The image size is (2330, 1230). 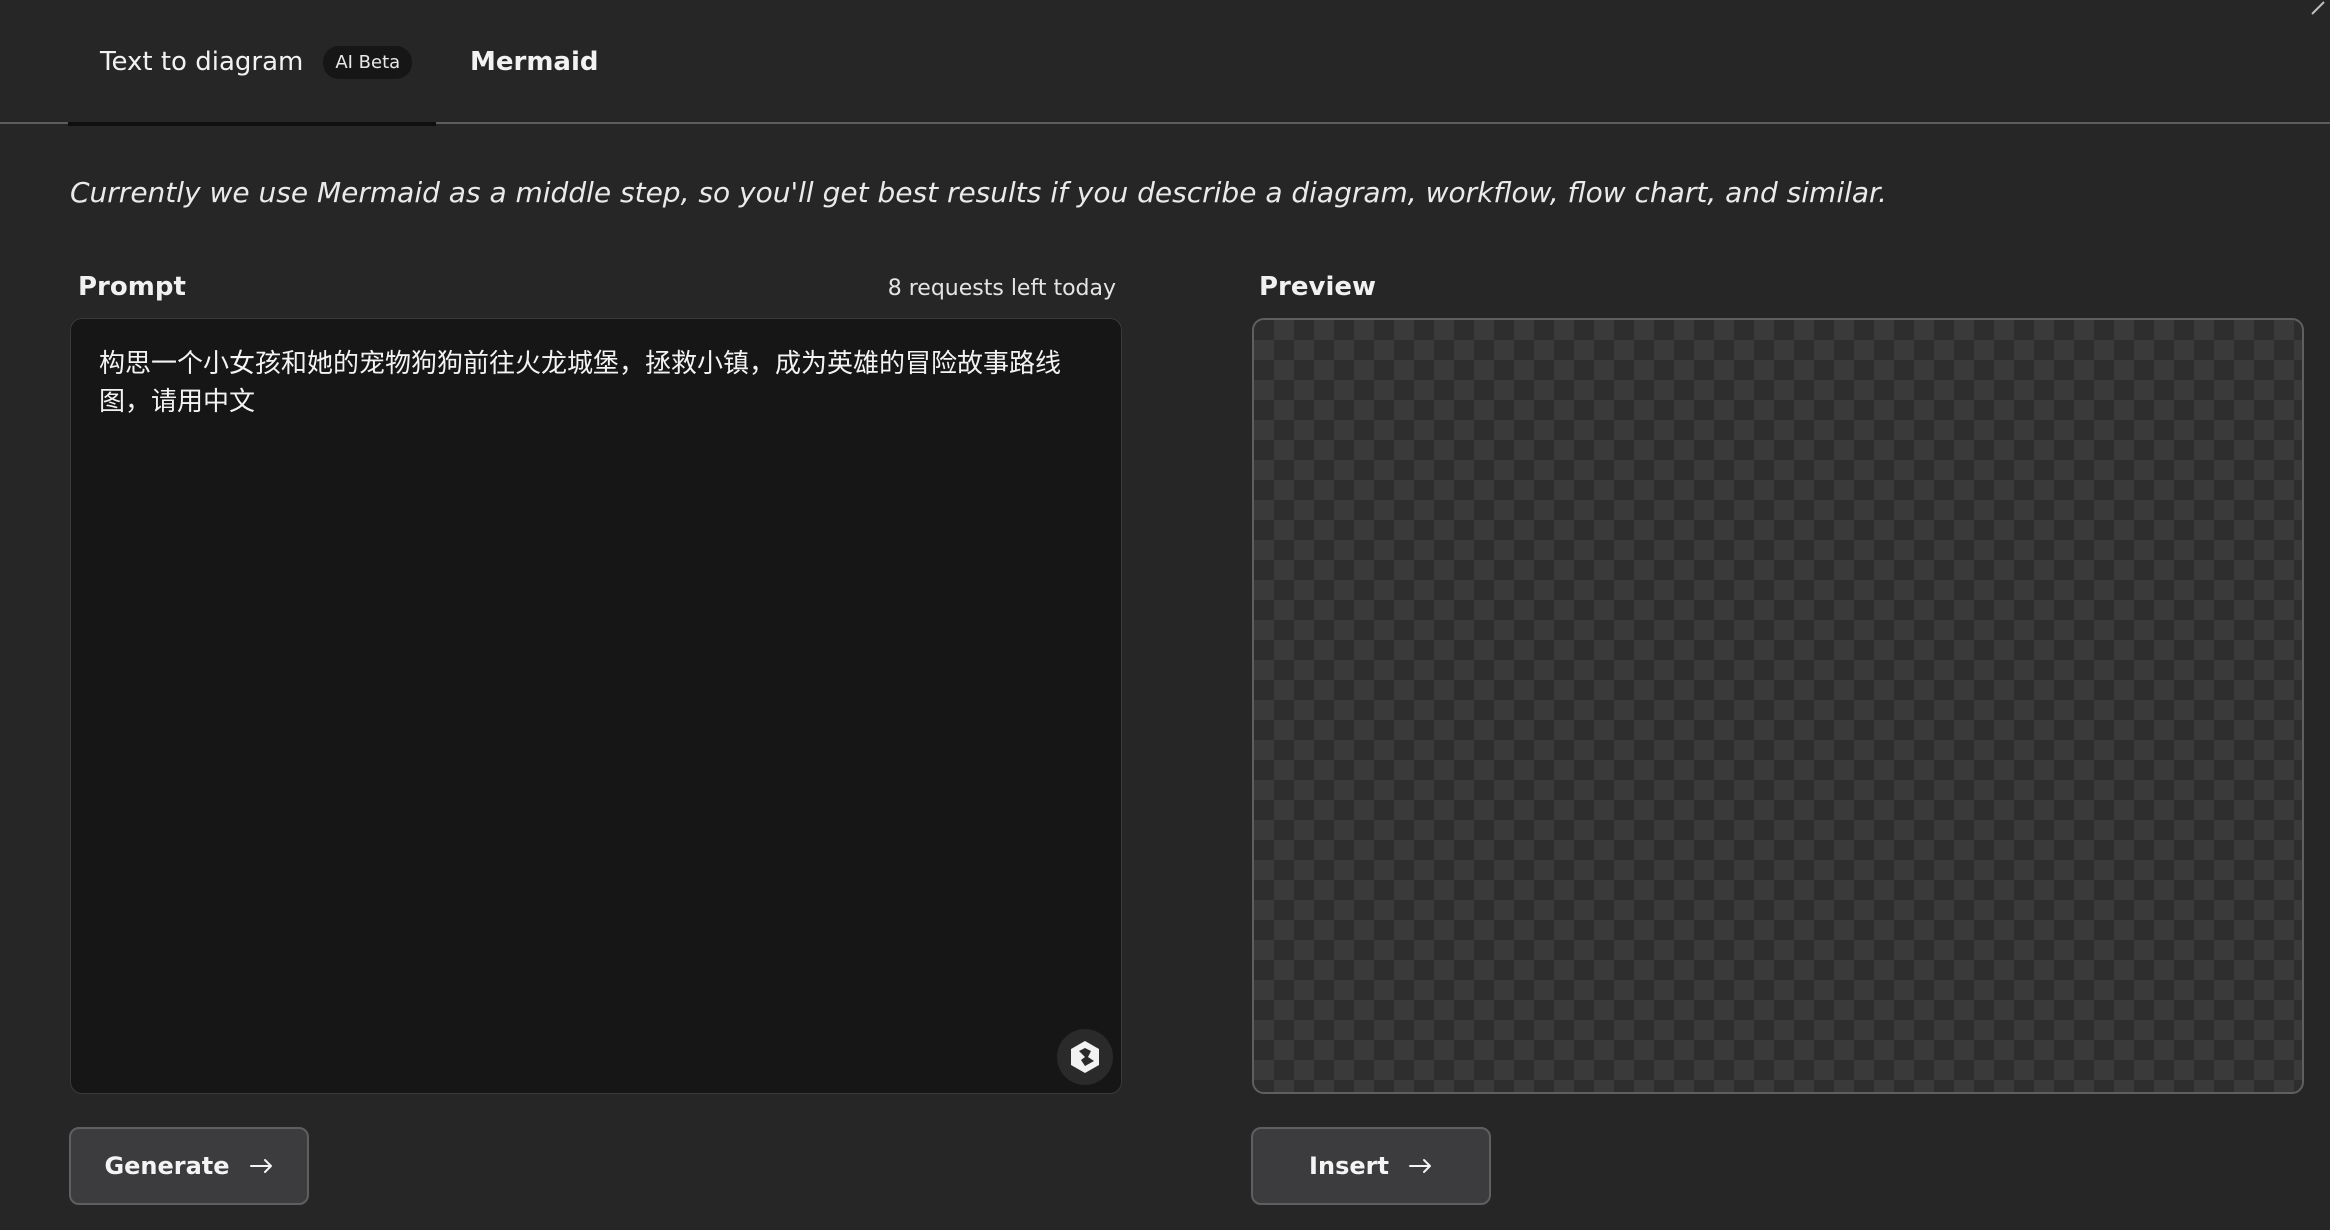 What do you see at coordinates (2316, 10) in the screenshot?
I see `expand-icon` at bounding box center [2316, 10].